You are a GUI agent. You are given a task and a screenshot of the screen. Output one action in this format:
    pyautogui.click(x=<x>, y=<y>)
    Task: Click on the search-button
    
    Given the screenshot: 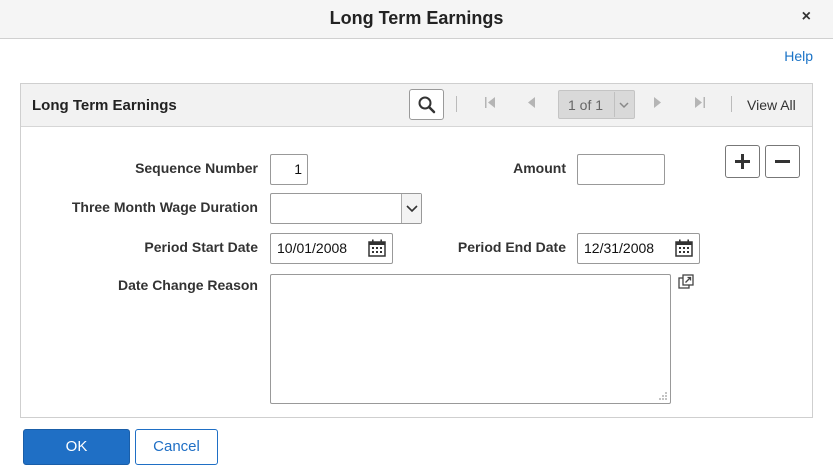 What is the action you would take?
    pyautogui.click(x=426, y=104)
    